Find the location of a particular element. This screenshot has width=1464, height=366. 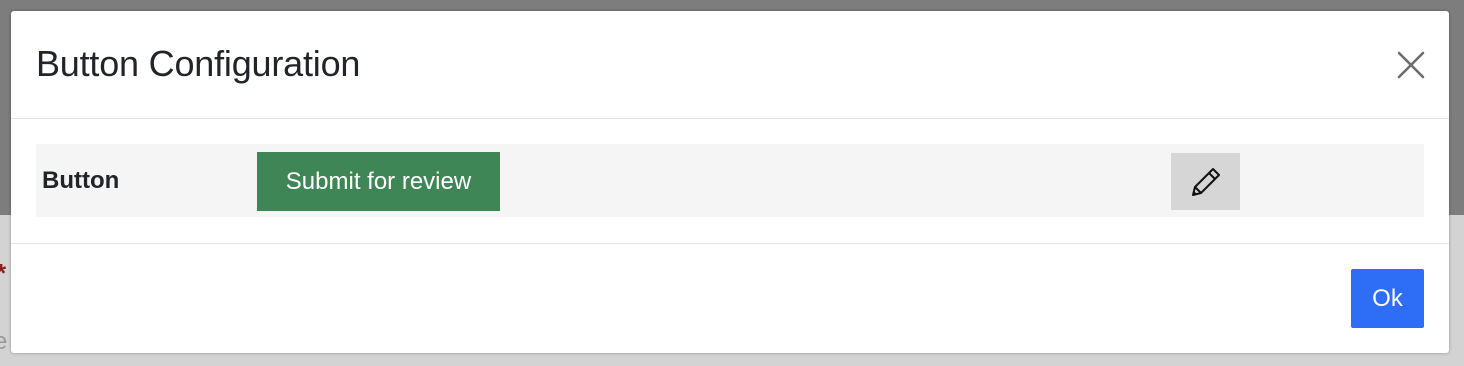

edit-button is located at coordinates (1205, 181).